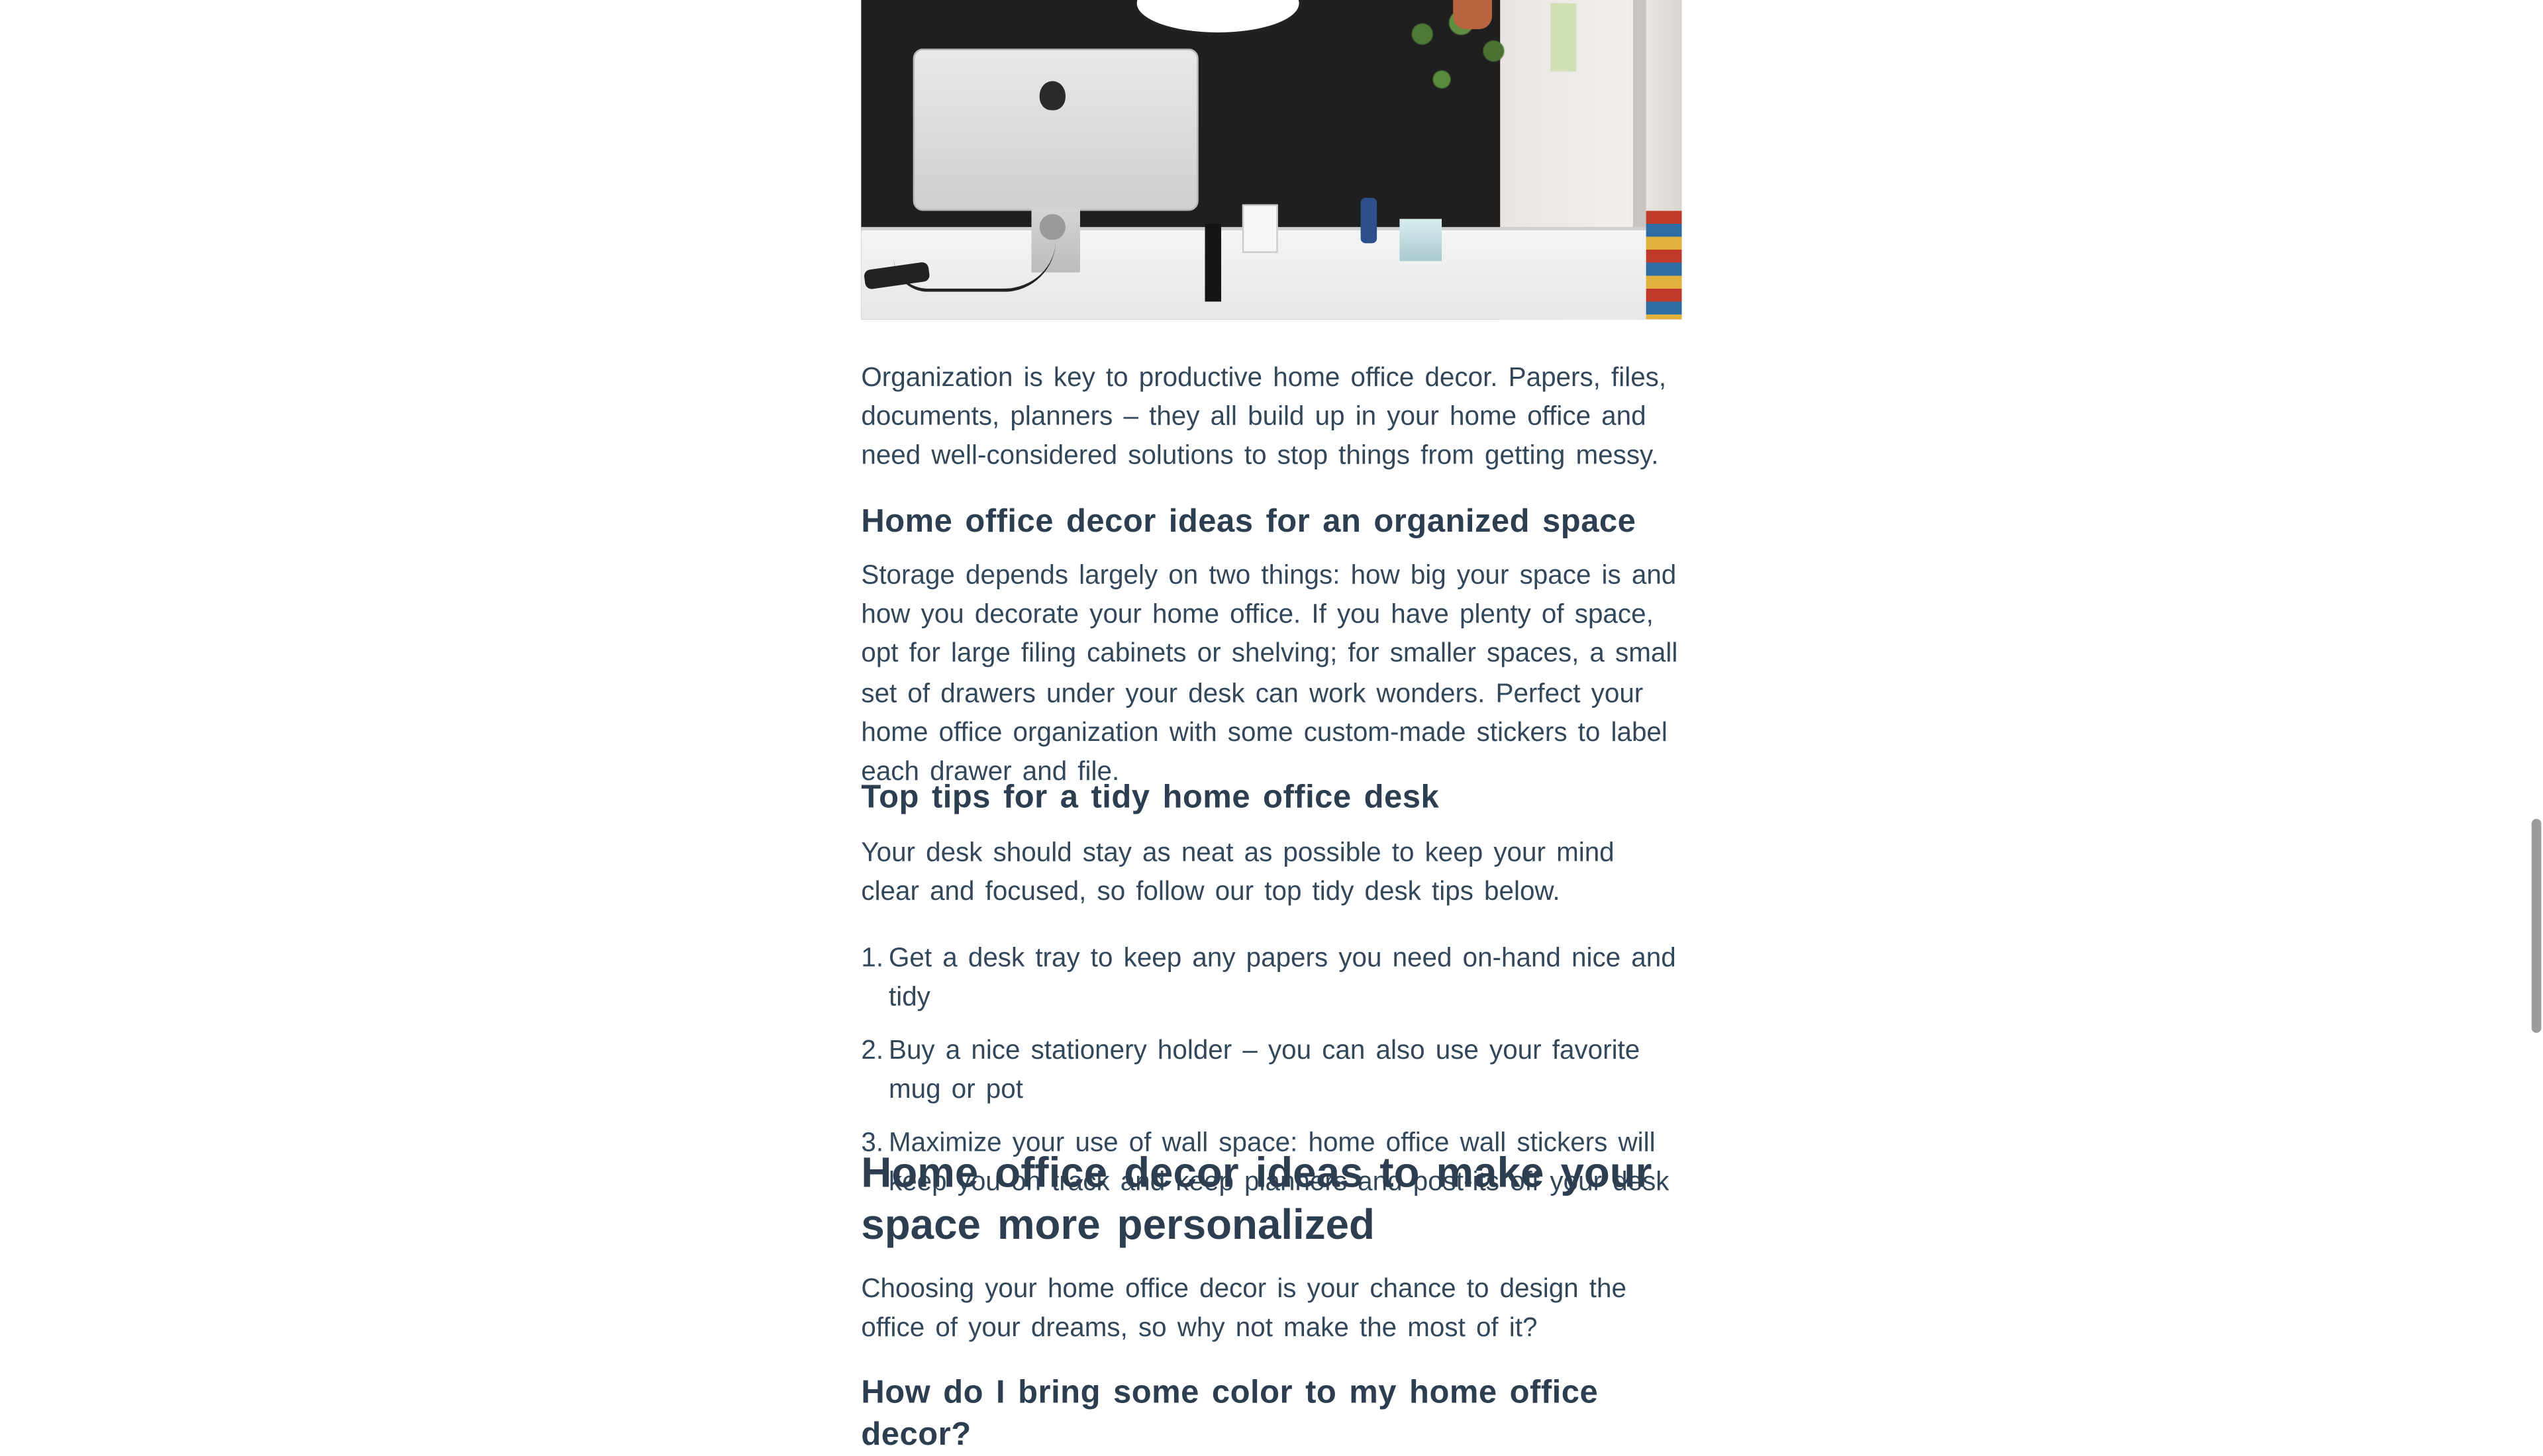  What do you see at coordinates (1052, 227) in the screenshot?
I see `photo-stand-hole` at bounding box center [1052, 227].